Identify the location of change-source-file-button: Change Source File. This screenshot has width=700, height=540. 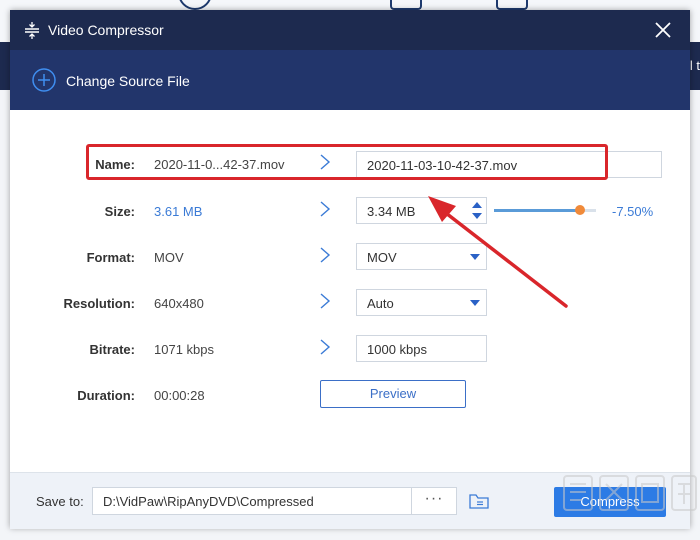
(350, 80).